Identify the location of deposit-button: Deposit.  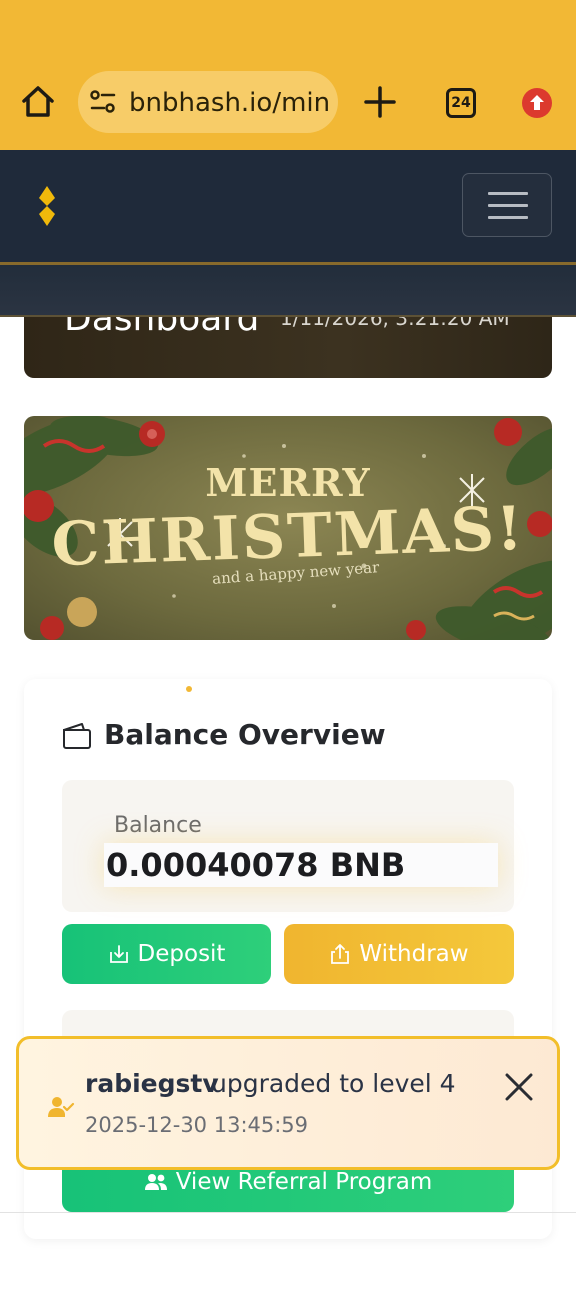
(166, 954).